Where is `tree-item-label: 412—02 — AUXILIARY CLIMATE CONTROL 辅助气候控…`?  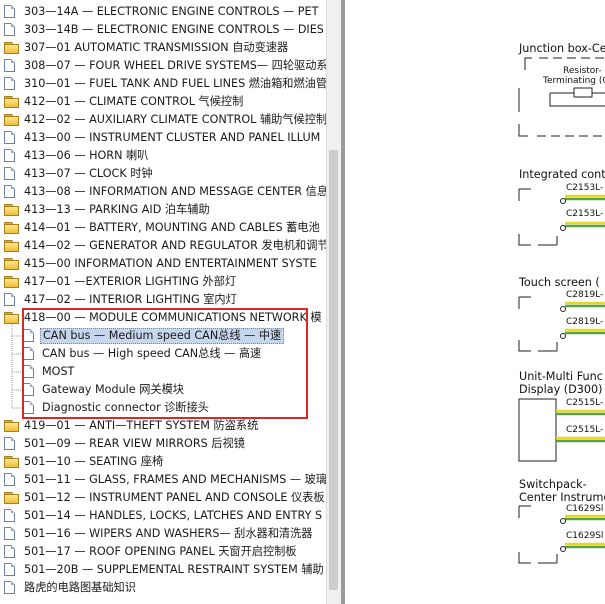
tree-item-label: 412—02 — AUXILIARY CLIMATE CONTROL 辅助气候控… is located at coordinates (175, 119).